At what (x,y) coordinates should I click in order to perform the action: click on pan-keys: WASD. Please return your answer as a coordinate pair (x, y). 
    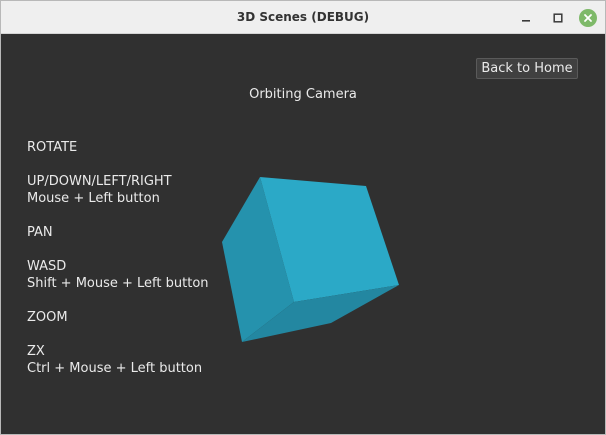
    Looking at the image, I should click on (47, 266).